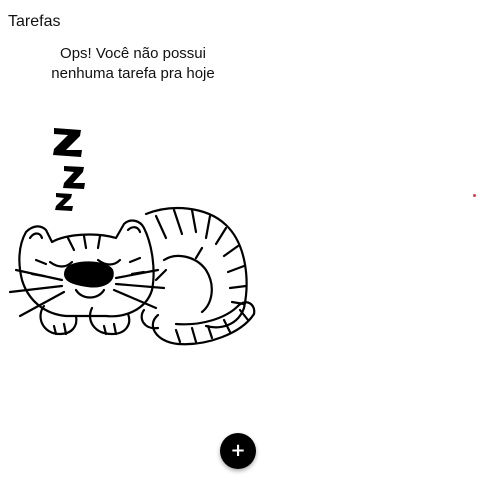 The image size is (478, 479). Describe the element at coordinates (474, 195) in the screenshot. I see `status-dot` at that location.